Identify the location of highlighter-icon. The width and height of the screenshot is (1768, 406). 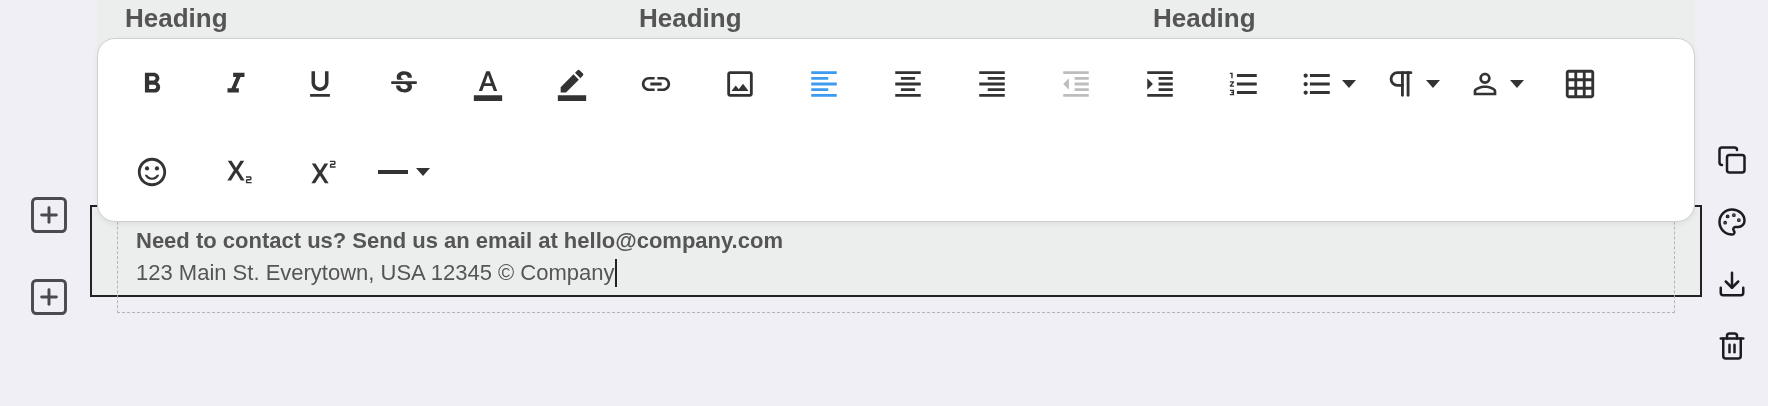
(572, 84).